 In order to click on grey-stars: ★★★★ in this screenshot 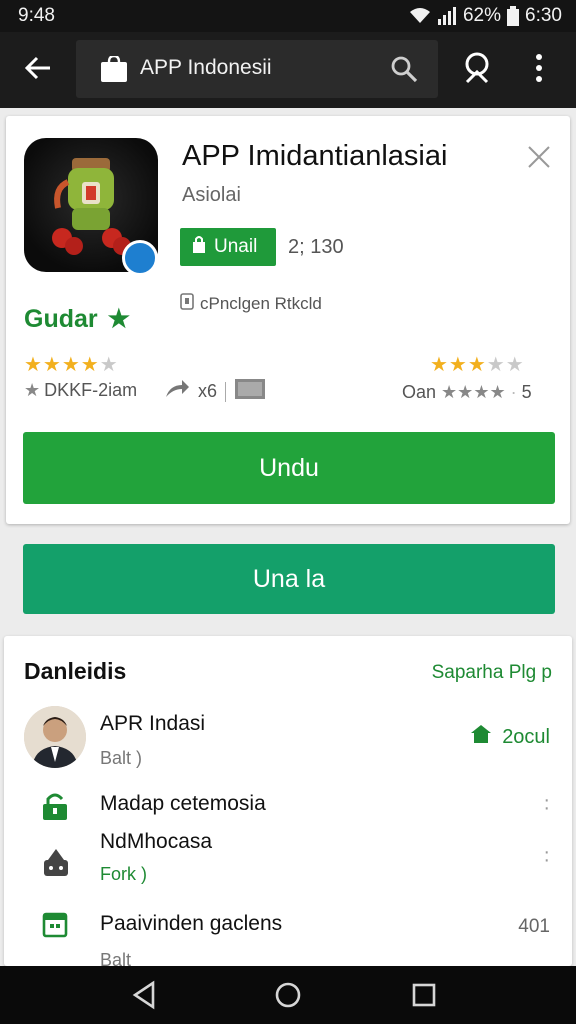, I will do `click(473, 392)`.